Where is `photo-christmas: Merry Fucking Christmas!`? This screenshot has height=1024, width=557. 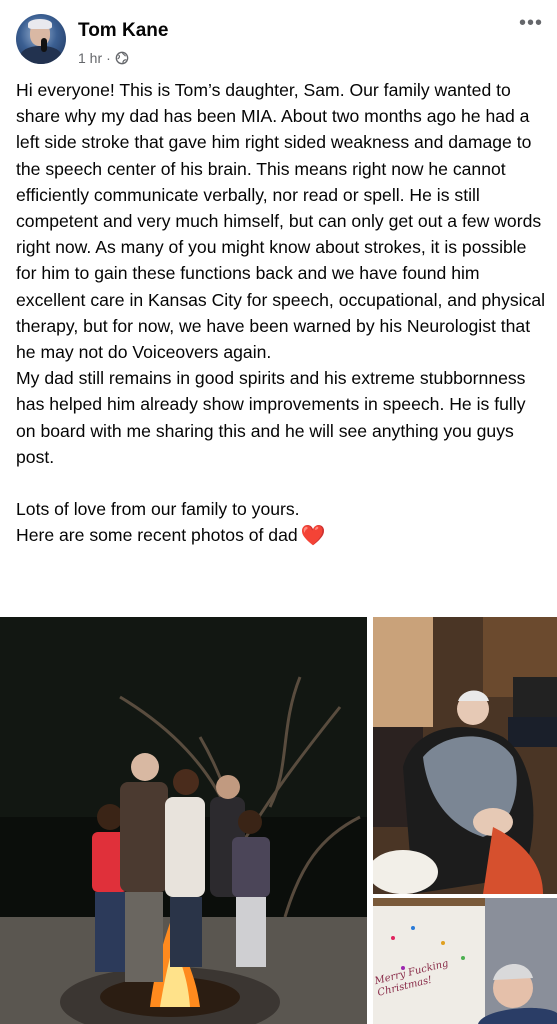
photo-christmas: Merry Fucking Christmas! is located at coordinates (465, 961).